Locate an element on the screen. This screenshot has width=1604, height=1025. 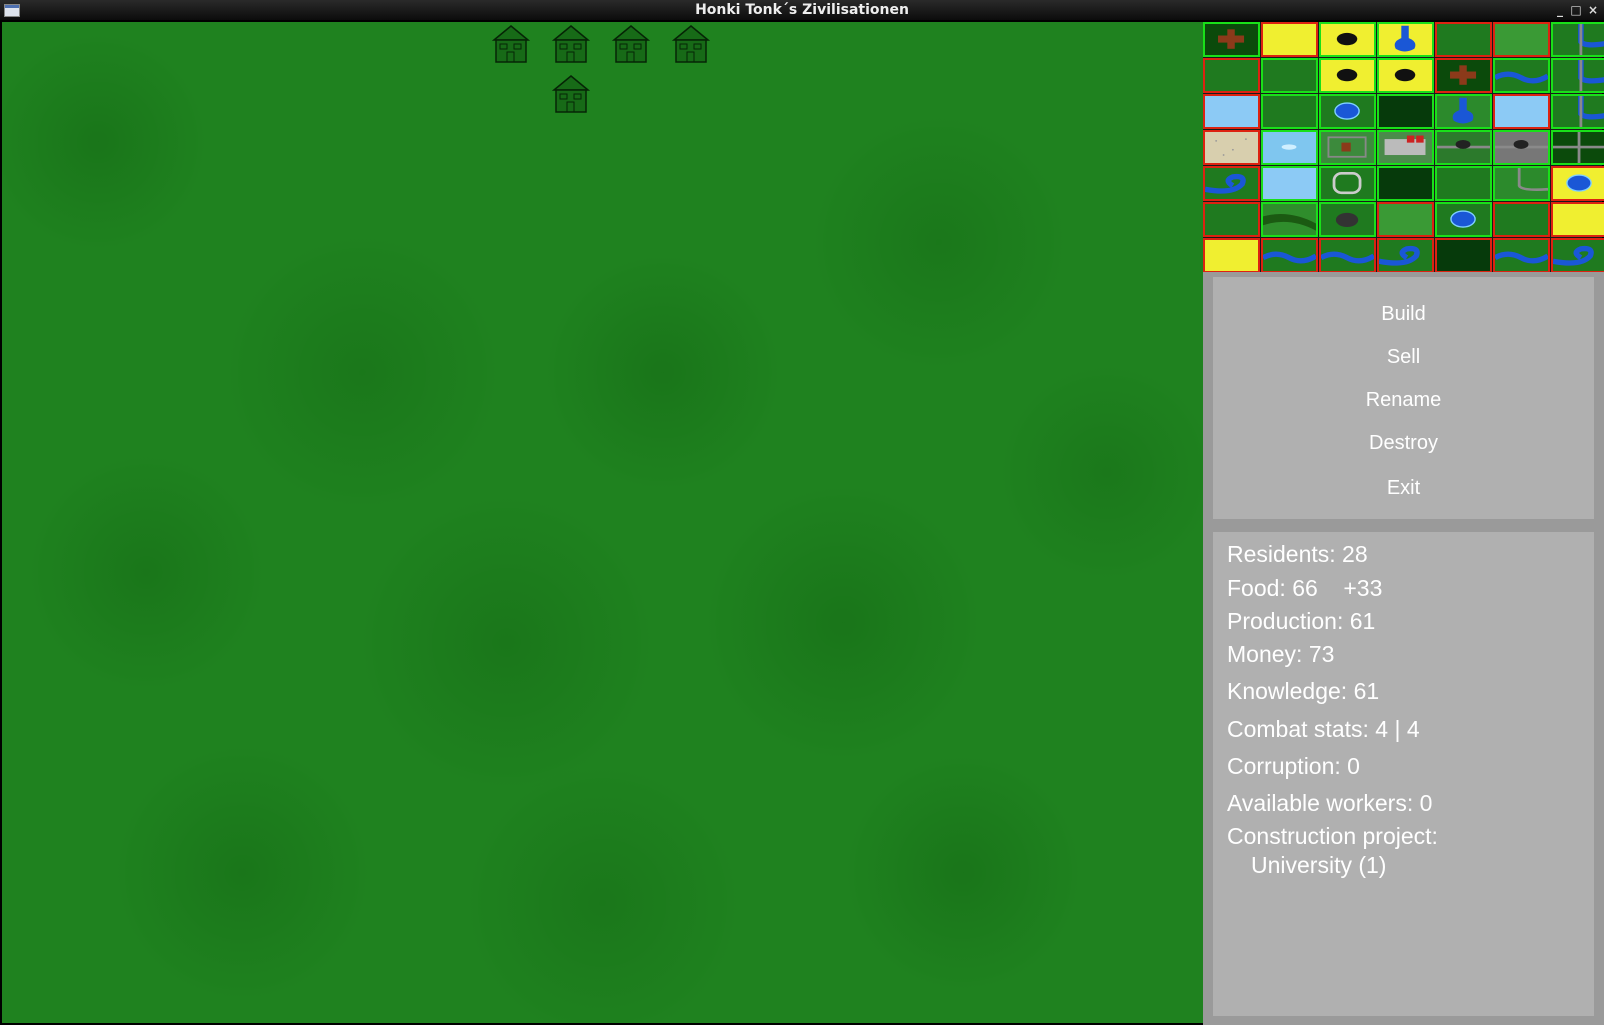
minimap-tile-sand-light is located at coordinates (1231, 147).